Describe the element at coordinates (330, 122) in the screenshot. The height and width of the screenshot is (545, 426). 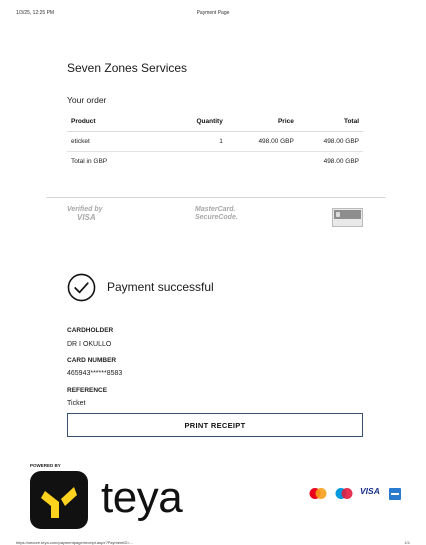
I see `column-header-total: Total` at that location.